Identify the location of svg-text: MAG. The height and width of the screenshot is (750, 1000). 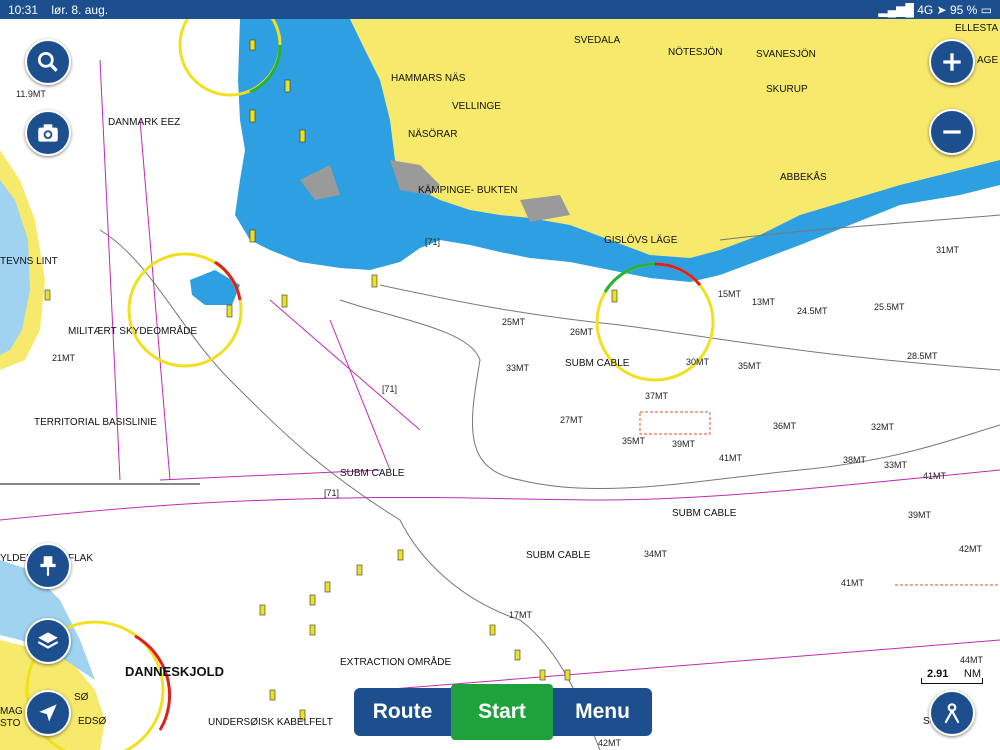
(11, 711).